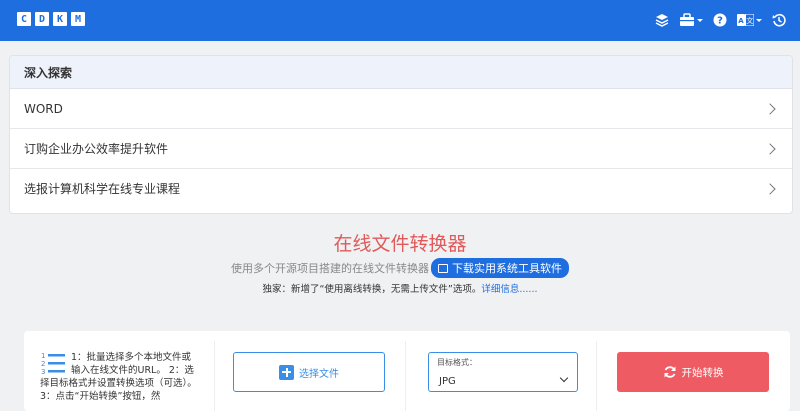 This screenshot has width=800, height=411. Describe the element at coordinates (507, 268) in the screenshot. I see `download-tools-label: 下载实用系统工具软件` at that location.